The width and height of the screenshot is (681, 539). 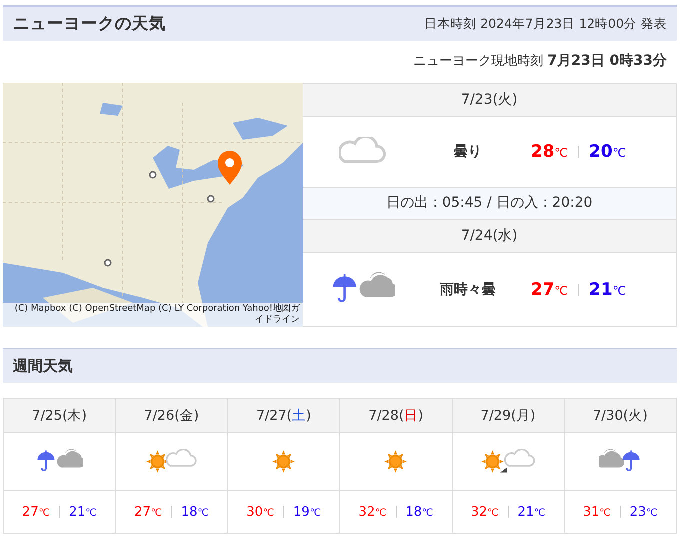 What do you see at coordinates (597, 512) in the screenshot?
I see `high-temp: 31℃` at bounding box center [597, 512].